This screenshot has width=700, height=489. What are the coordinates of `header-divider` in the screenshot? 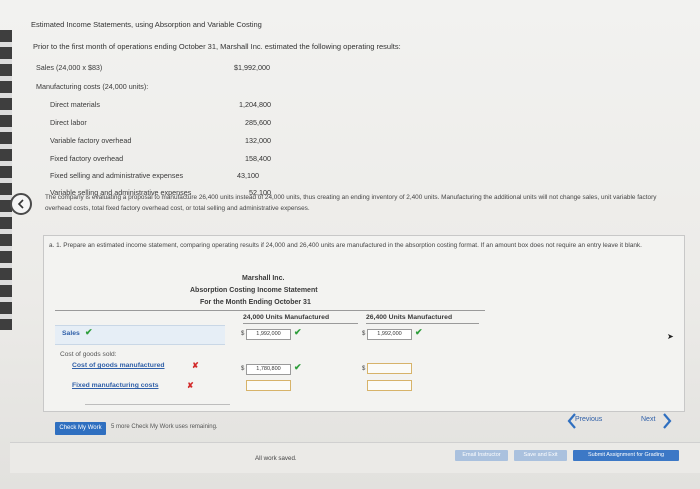 It's located at (270, 310).